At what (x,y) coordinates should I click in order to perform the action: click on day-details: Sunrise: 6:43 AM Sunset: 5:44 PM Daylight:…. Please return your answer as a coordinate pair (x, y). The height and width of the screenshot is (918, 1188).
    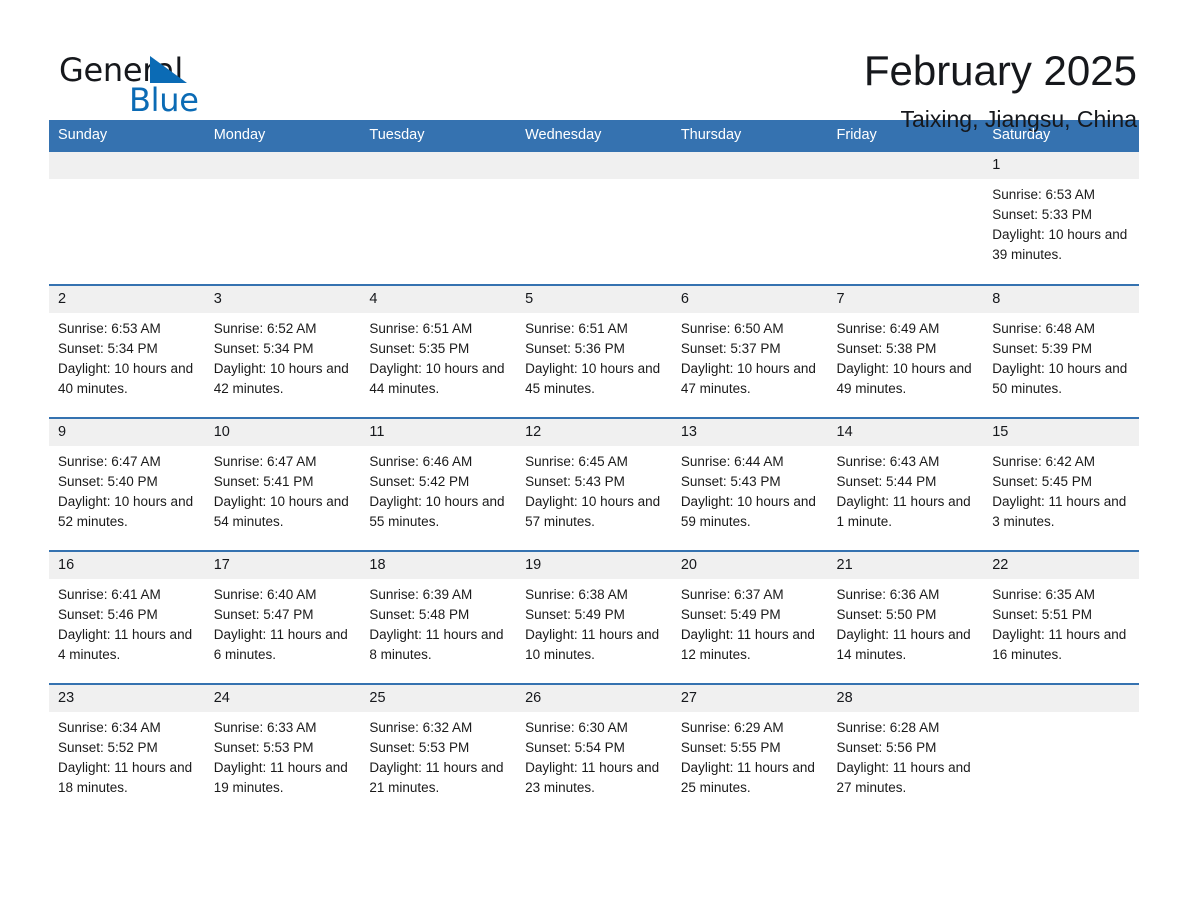
    Looking at the image, I should click on (906, 489).